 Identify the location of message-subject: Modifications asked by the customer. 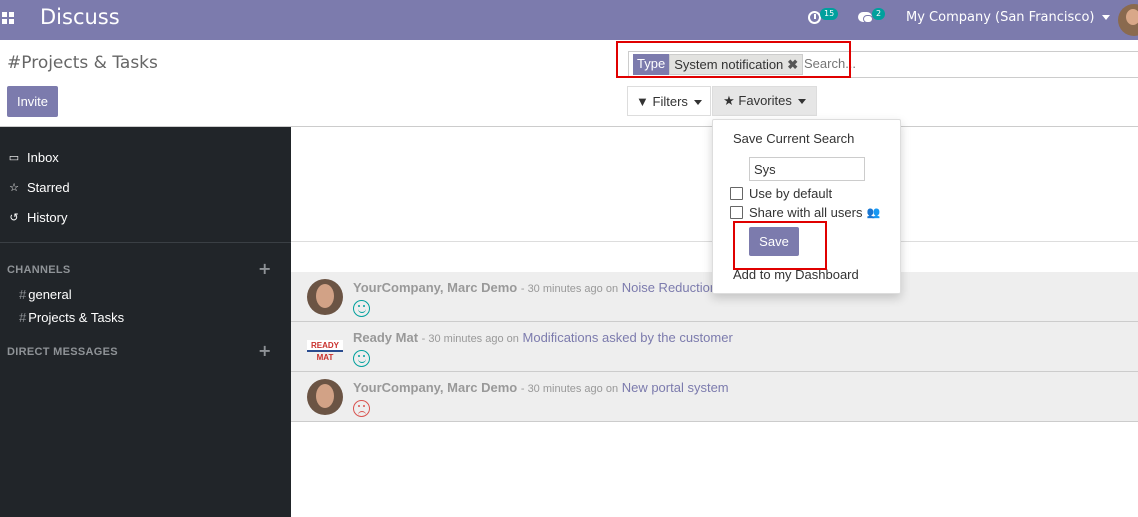
(628, 337).